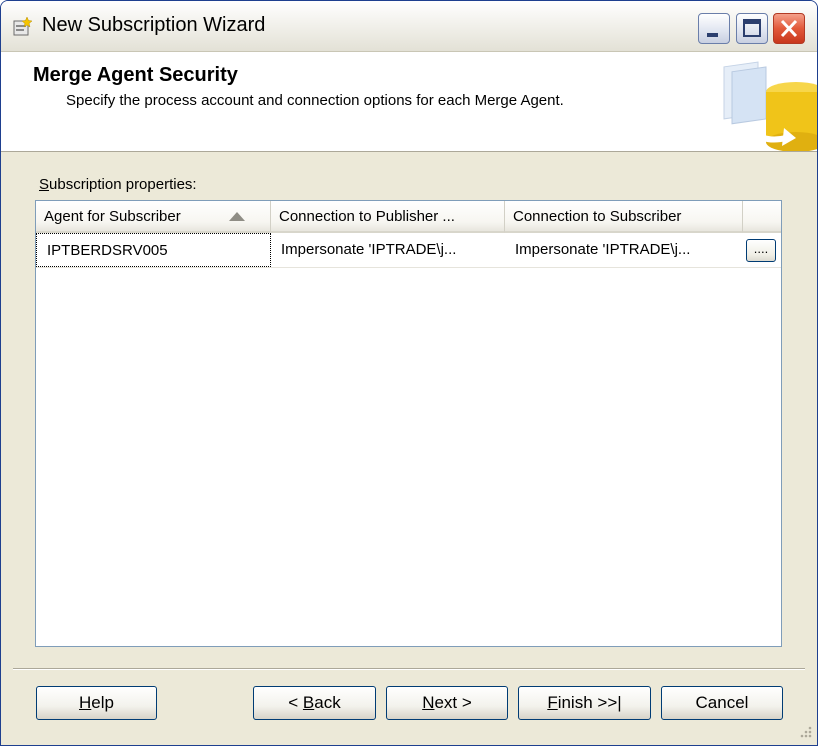 This screenshot has width=818, height=746. Describe the element at coordinates (584, 703) in the screenshot. I see `finish-button: Finish >>|` at that location.